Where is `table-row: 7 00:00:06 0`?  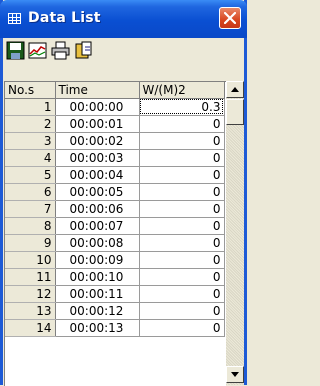
table-row: 7 00:00:06 0 is located at coordinates (115, 209).